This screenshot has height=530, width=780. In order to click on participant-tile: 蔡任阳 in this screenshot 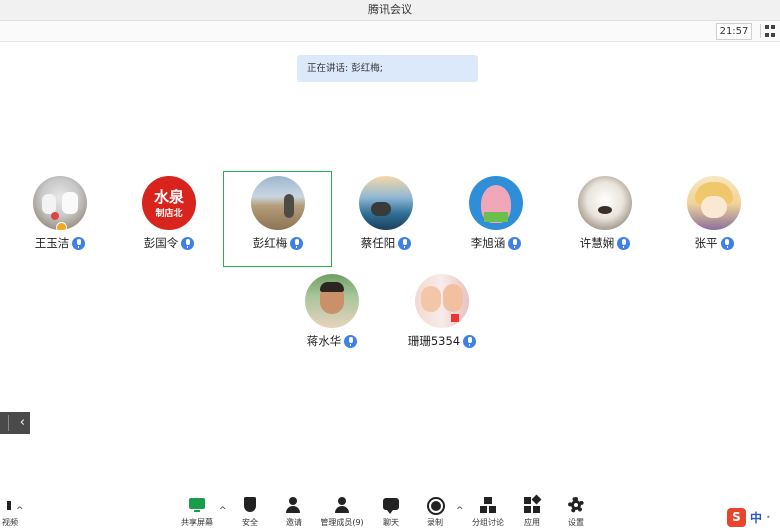, I will do `click(386, 213)`.